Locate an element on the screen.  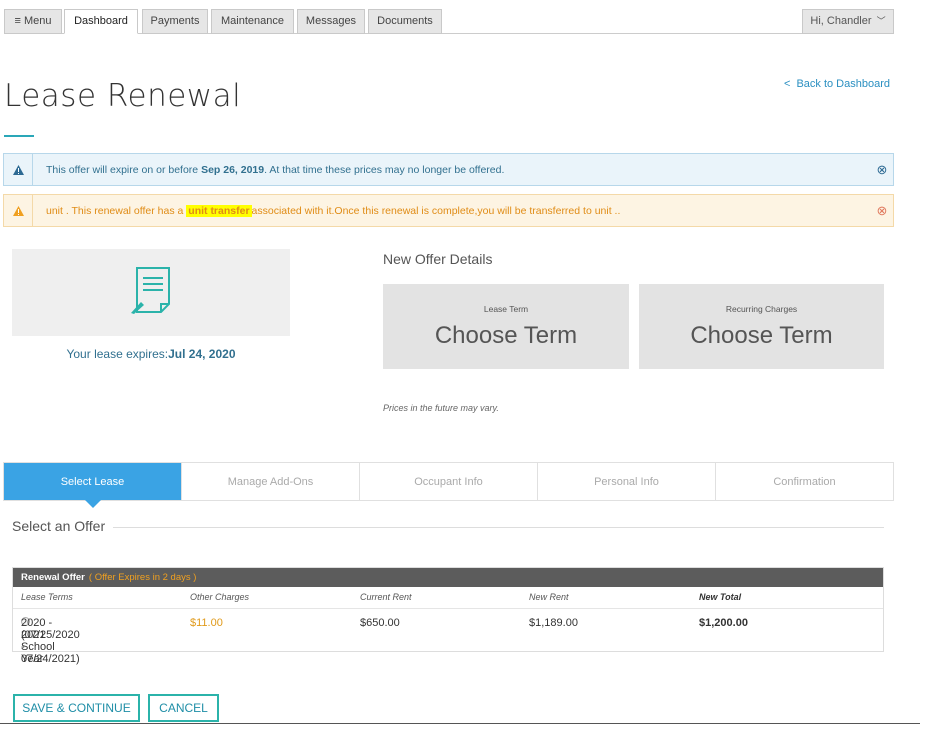
step-select-lease: Select Lease is located at coordinates (92, 485).